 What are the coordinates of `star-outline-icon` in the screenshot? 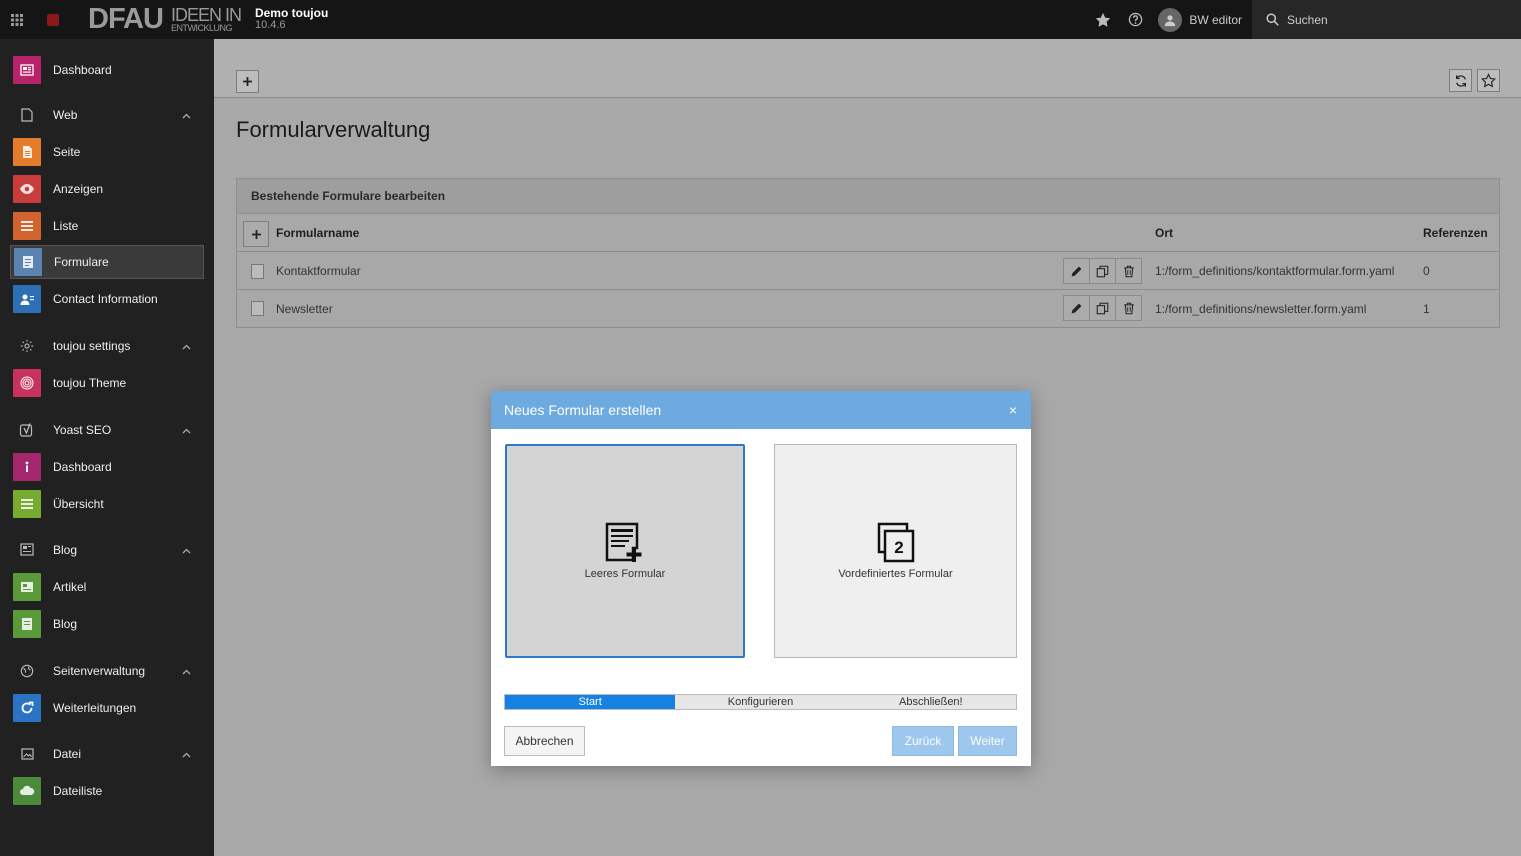 It's located at (1488, 80).